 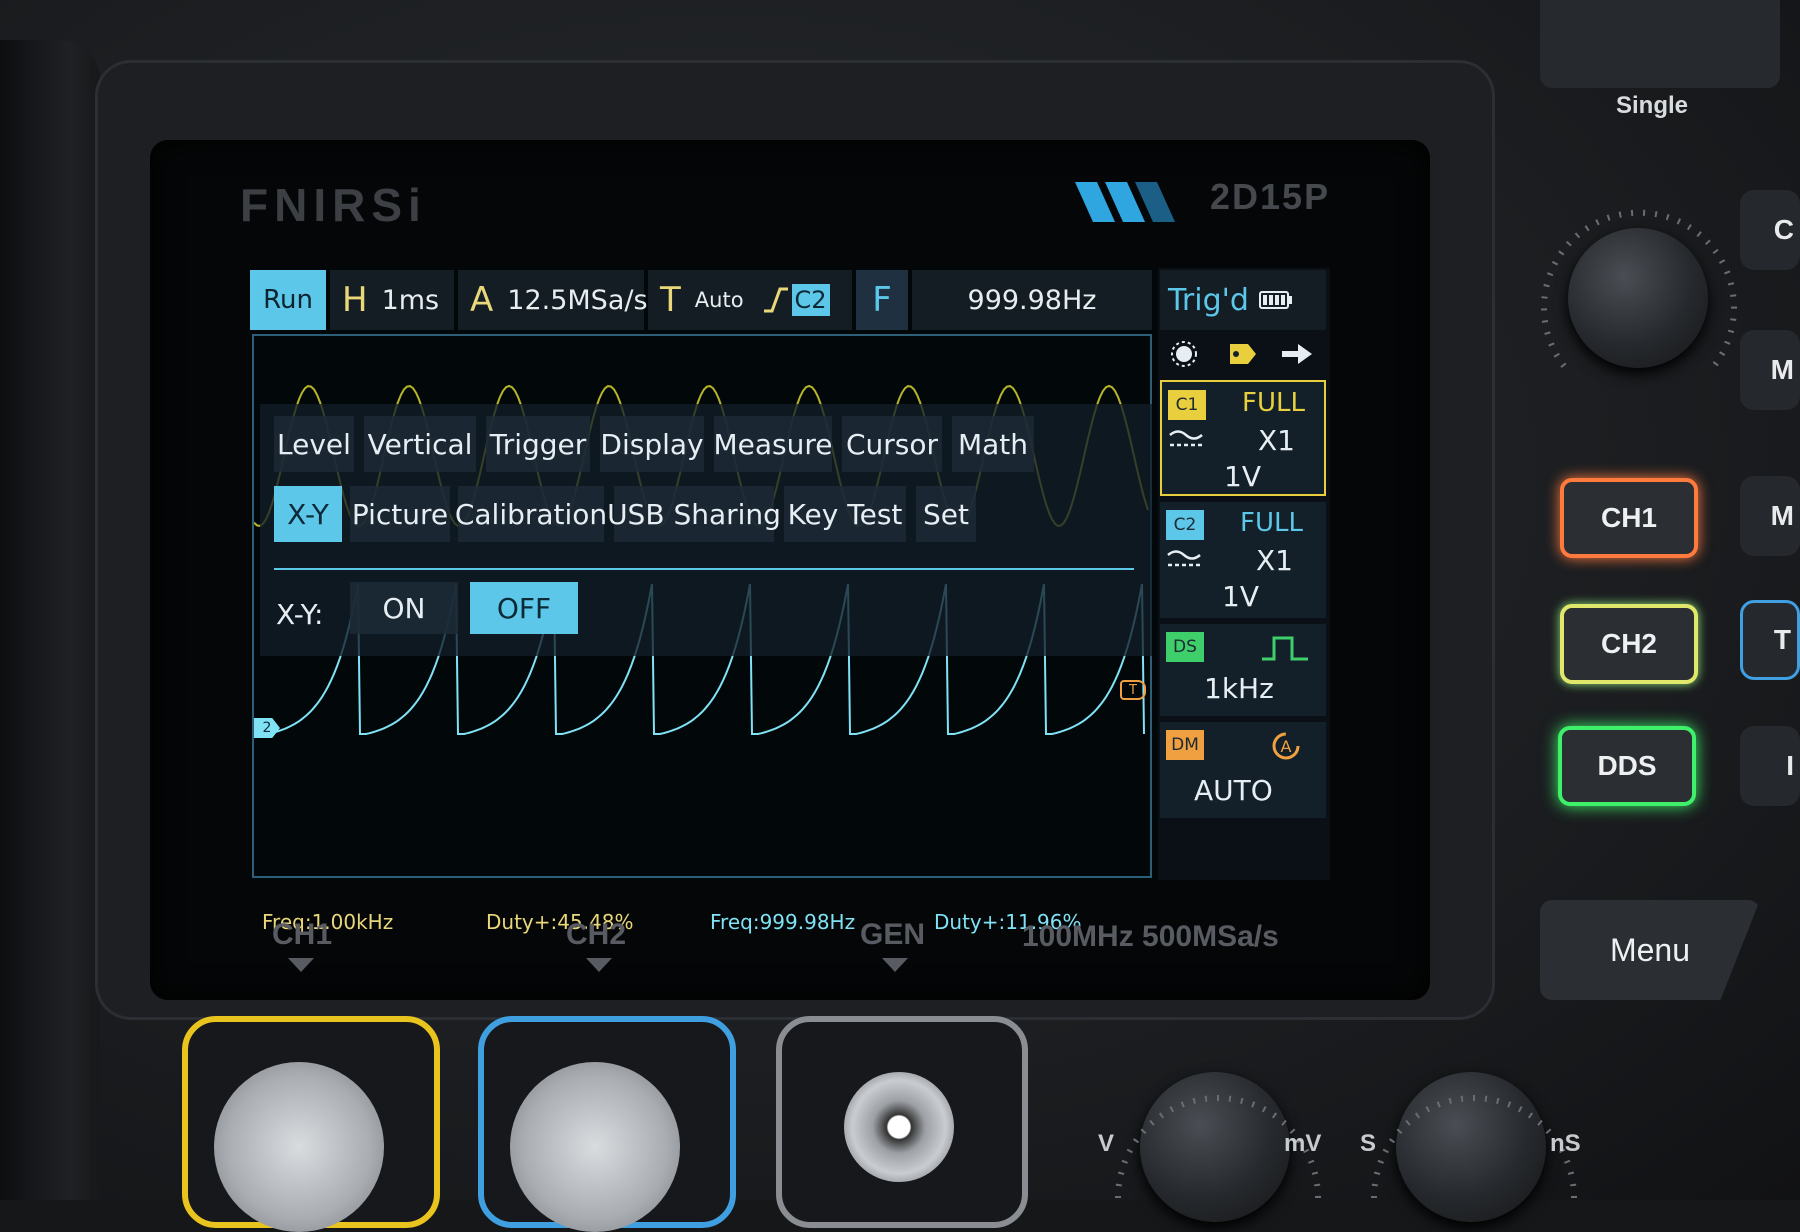 I want to click on model-name: 2D15P, so click(x=1270, y=196).